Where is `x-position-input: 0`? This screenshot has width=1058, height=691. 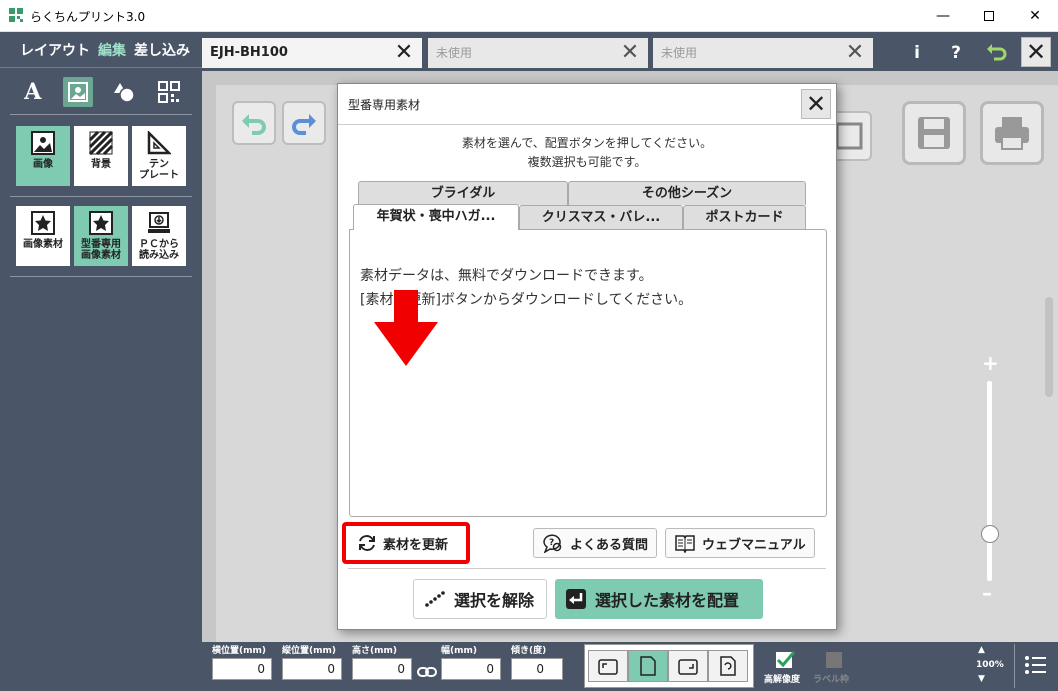 x-position-input: 0 is located at coordinates (242, 669).